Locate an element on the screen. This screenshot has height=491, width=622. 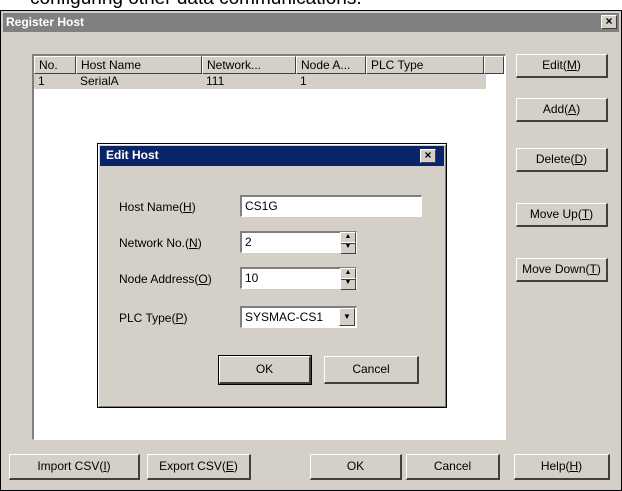
node-address-spinner: ▲ ▼ is located at coordinates (348, 279).